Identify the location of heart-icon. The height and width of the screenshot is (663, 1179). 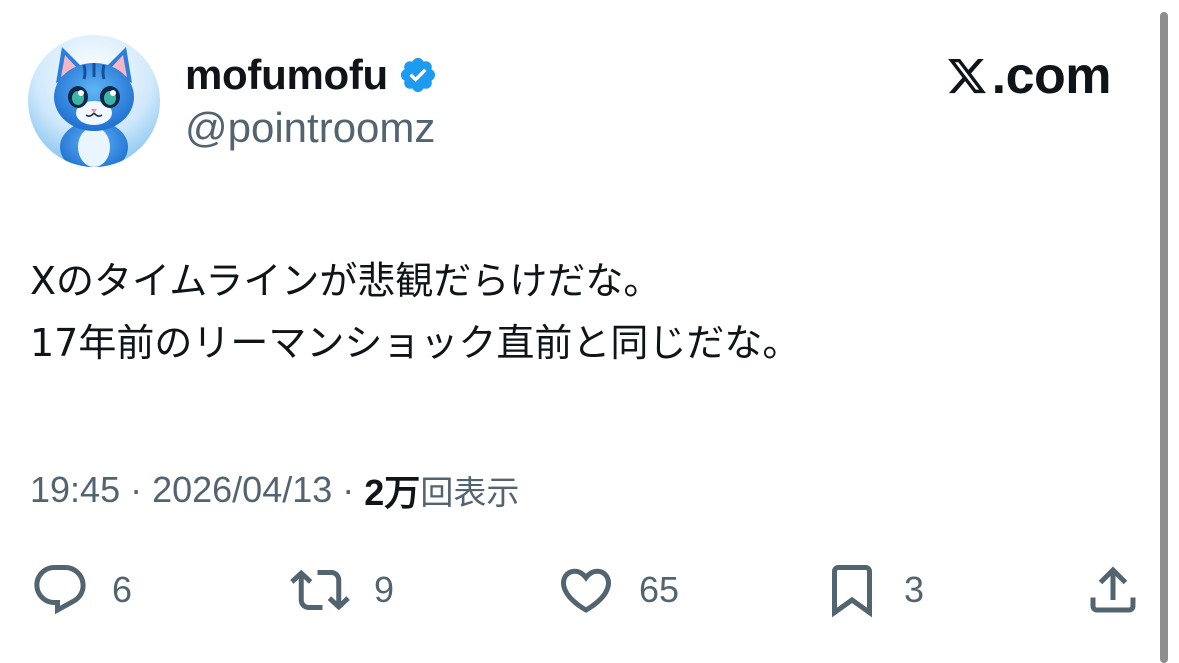
(586, 590).